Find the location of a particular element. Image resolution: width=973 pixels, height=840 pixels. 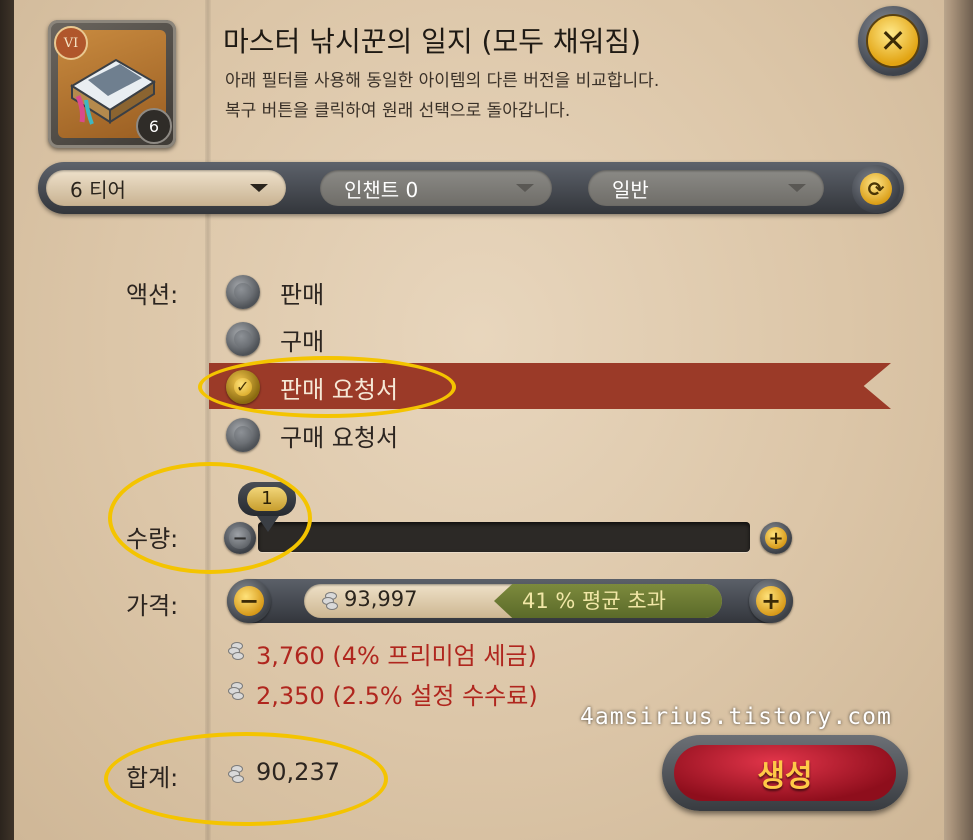

price-decrease-button: − is located at coordinates (249, 601).